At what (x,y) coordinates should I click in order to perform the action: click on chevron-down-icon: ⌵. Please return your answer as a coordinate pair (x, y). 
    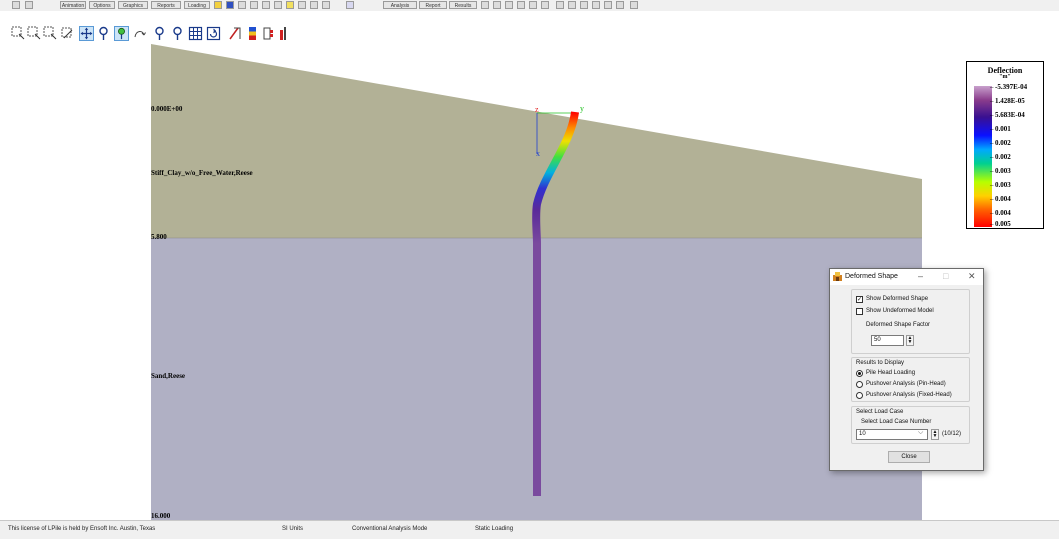
    Looking at the image, I should click on (920, 433).